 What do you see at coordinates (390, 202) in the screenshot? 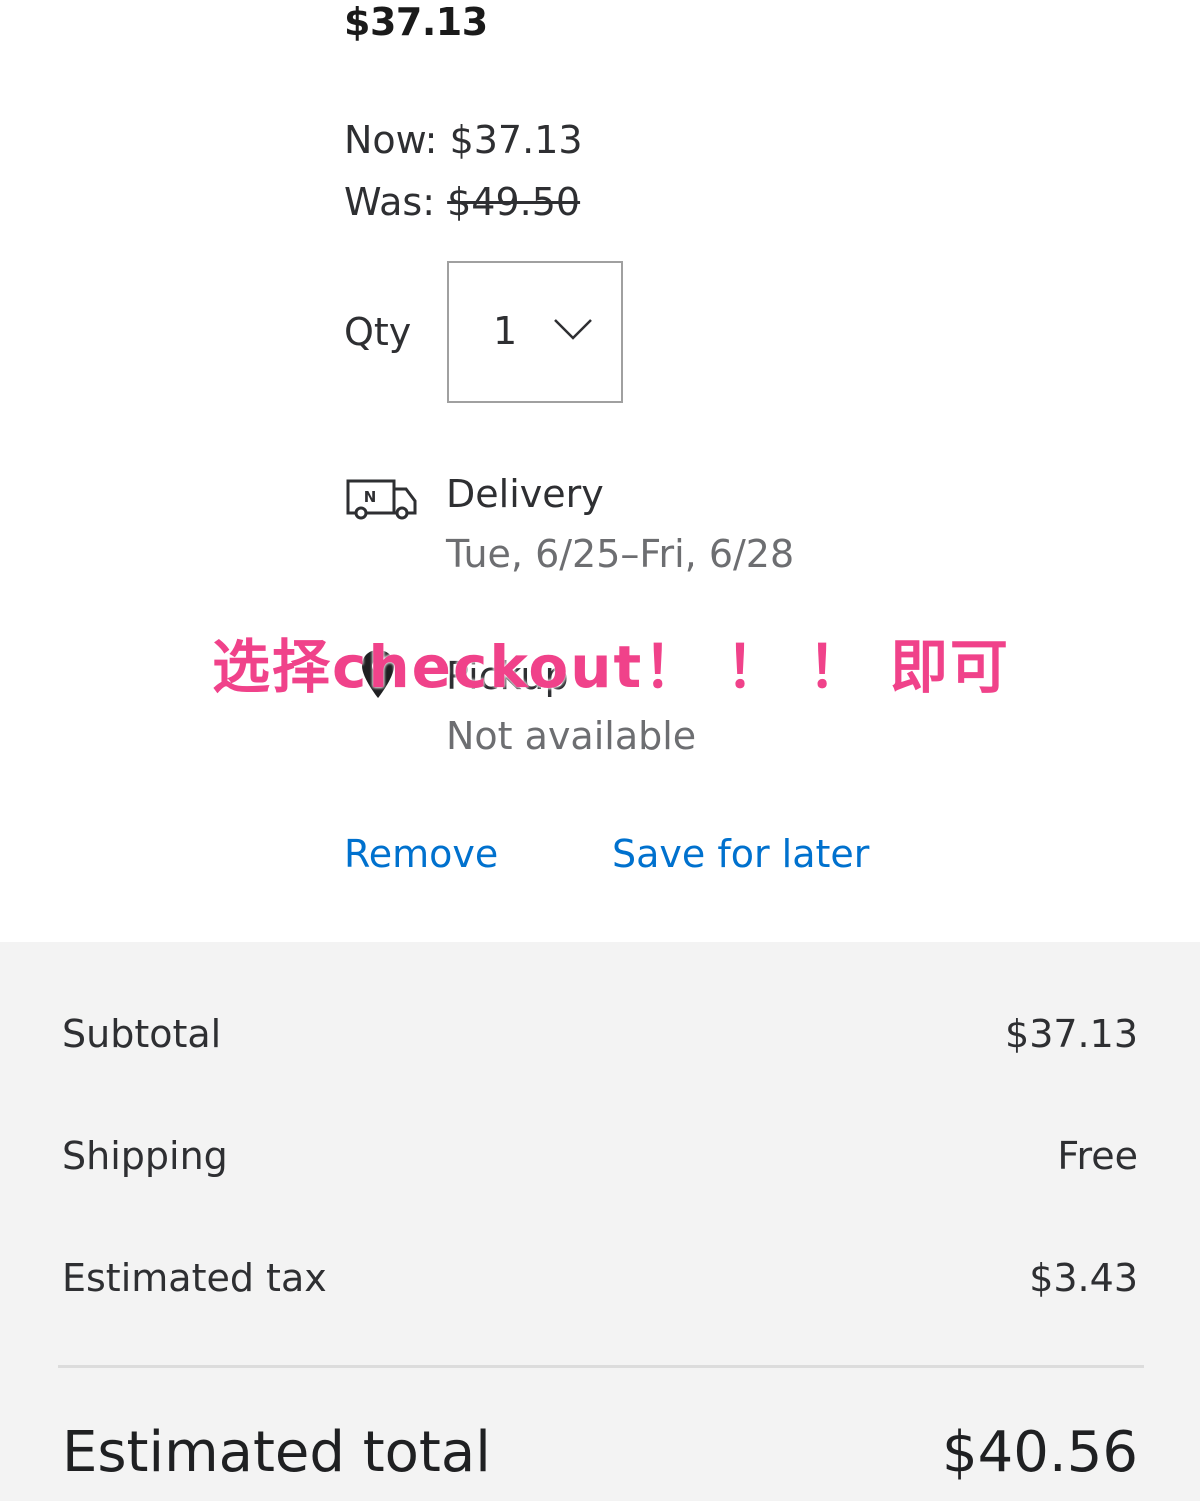
I see `was-label: Was:` at bounding box center [390, 202].